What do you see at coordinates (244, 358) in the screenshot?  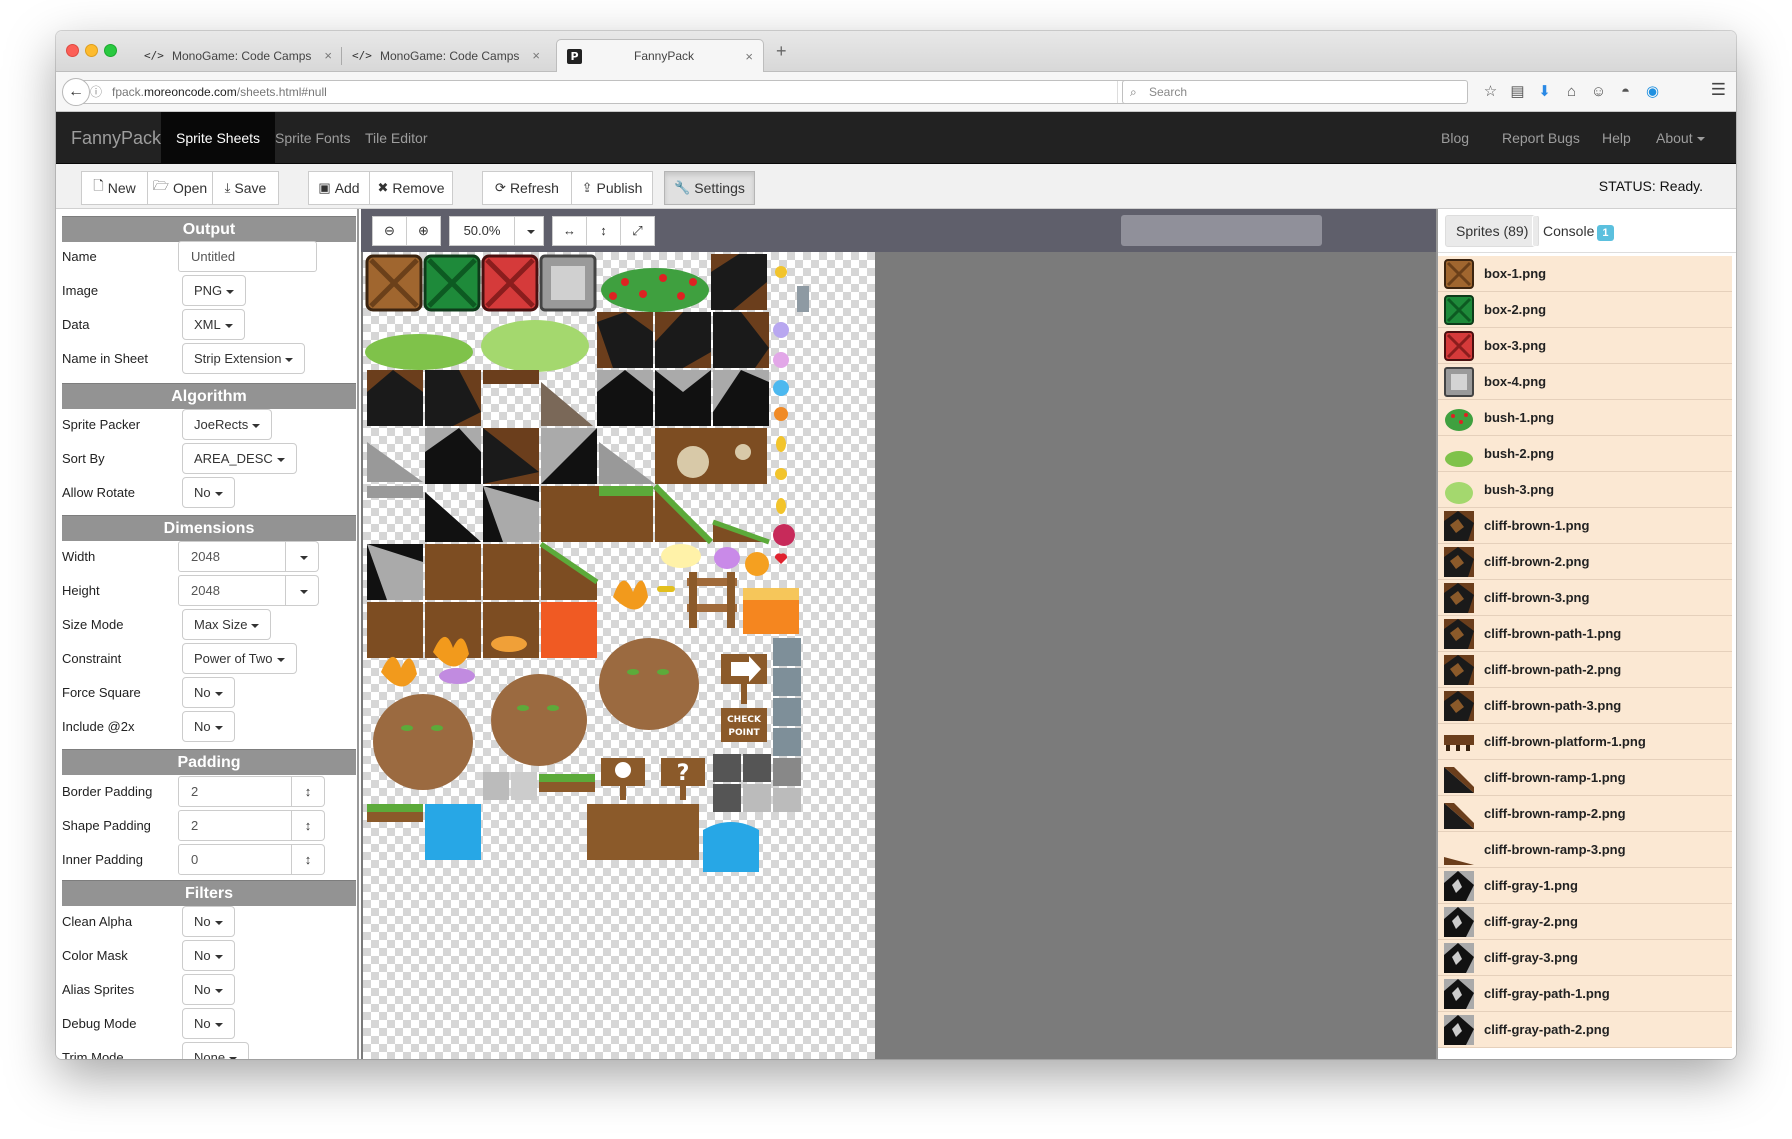 I see `name-in-sheet-dropdown: Strip Extension` at bounding box center [244, 358].